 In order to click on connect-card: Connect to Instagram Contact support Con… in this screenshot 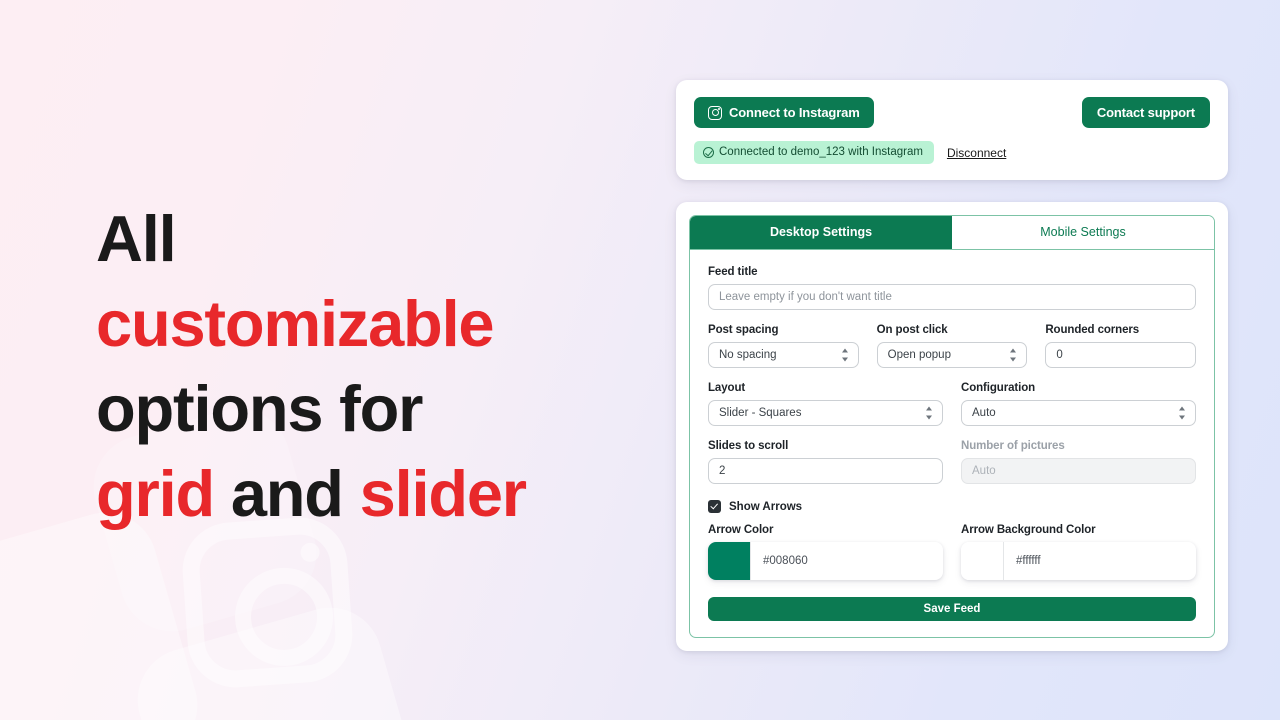, I will do `click(952, 130)`.